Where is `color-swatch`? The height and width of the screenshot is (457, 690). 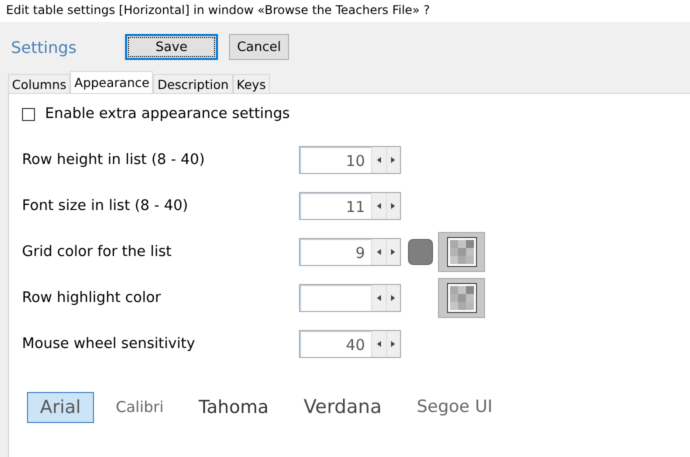
color-swatch is located at coordinates (420, 252).